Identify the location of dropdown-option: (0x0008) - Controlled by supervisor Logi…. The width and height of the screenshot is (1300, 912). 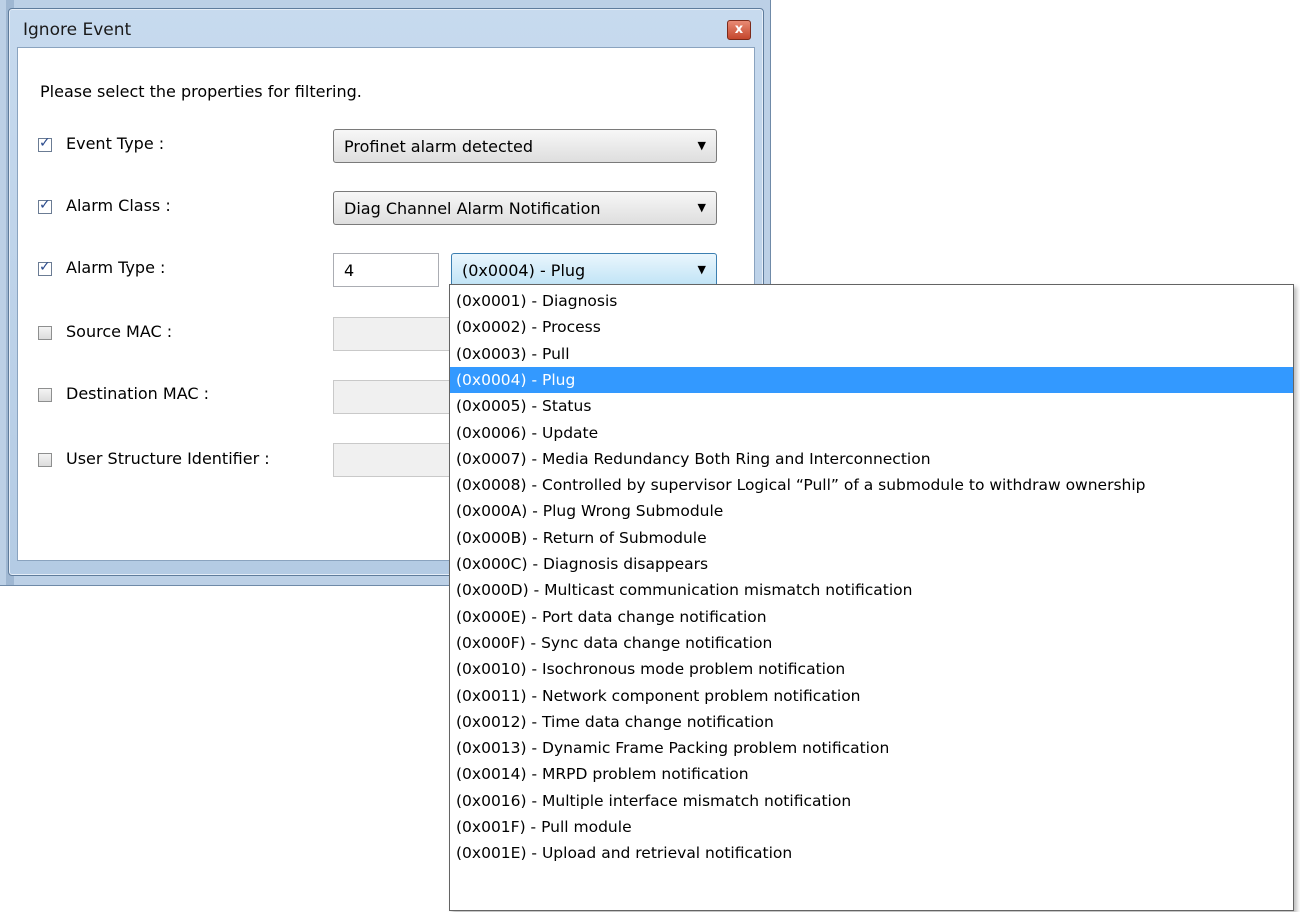
(871, 485).